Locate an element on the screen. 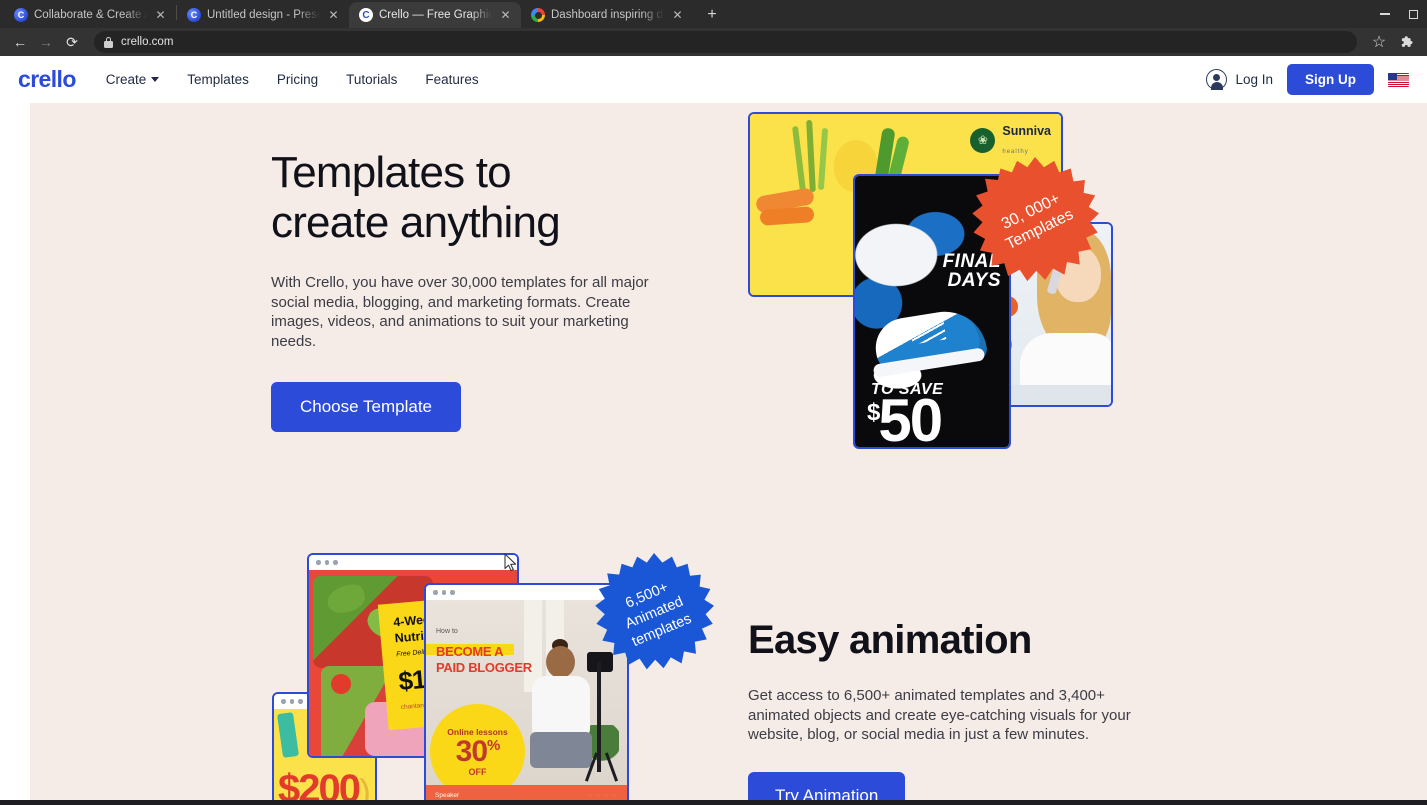 The width and height of the screenshot is (1427, 805). maximize-button is located at coordinates (1413, 14).